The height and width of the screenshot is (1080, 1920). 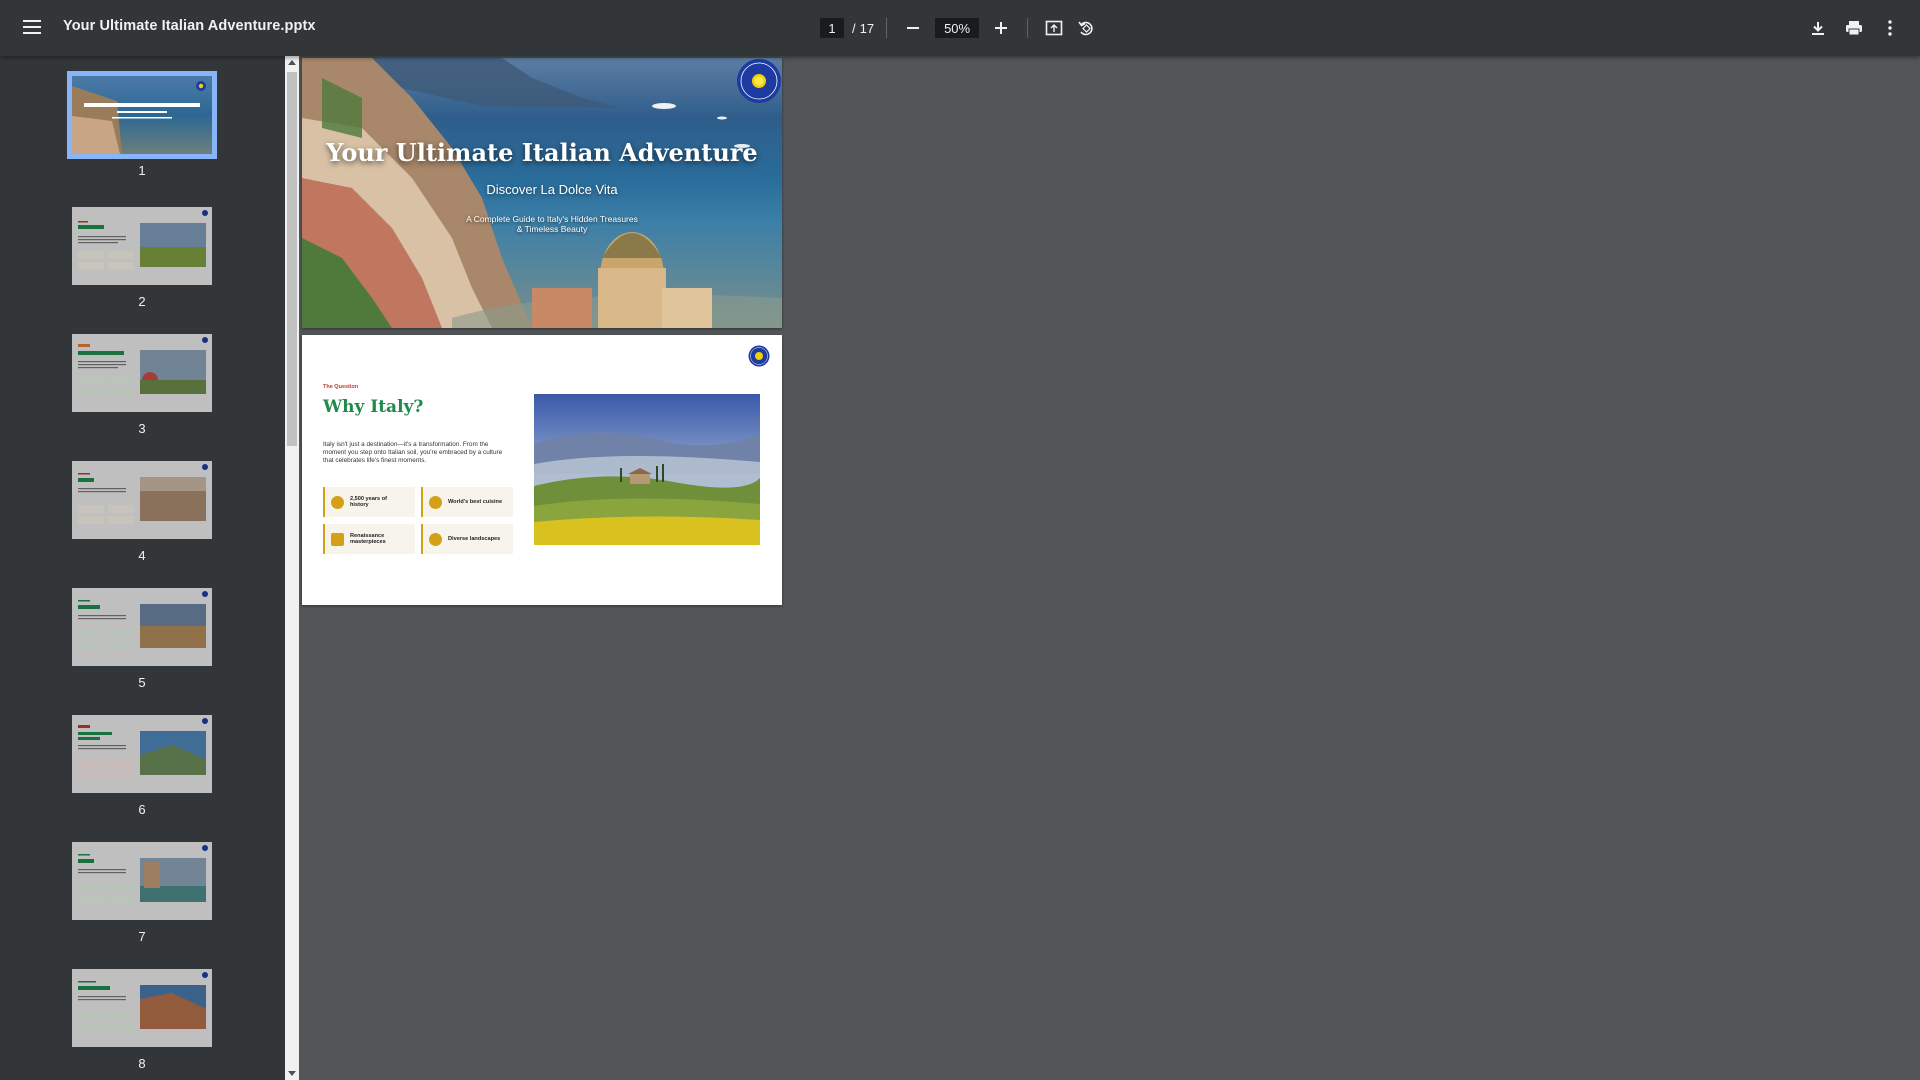 What do you see at coordinates (142, 1063) in the screenshot?
I see `thumbnail-number: 8` at bounding box center [142, 1063].